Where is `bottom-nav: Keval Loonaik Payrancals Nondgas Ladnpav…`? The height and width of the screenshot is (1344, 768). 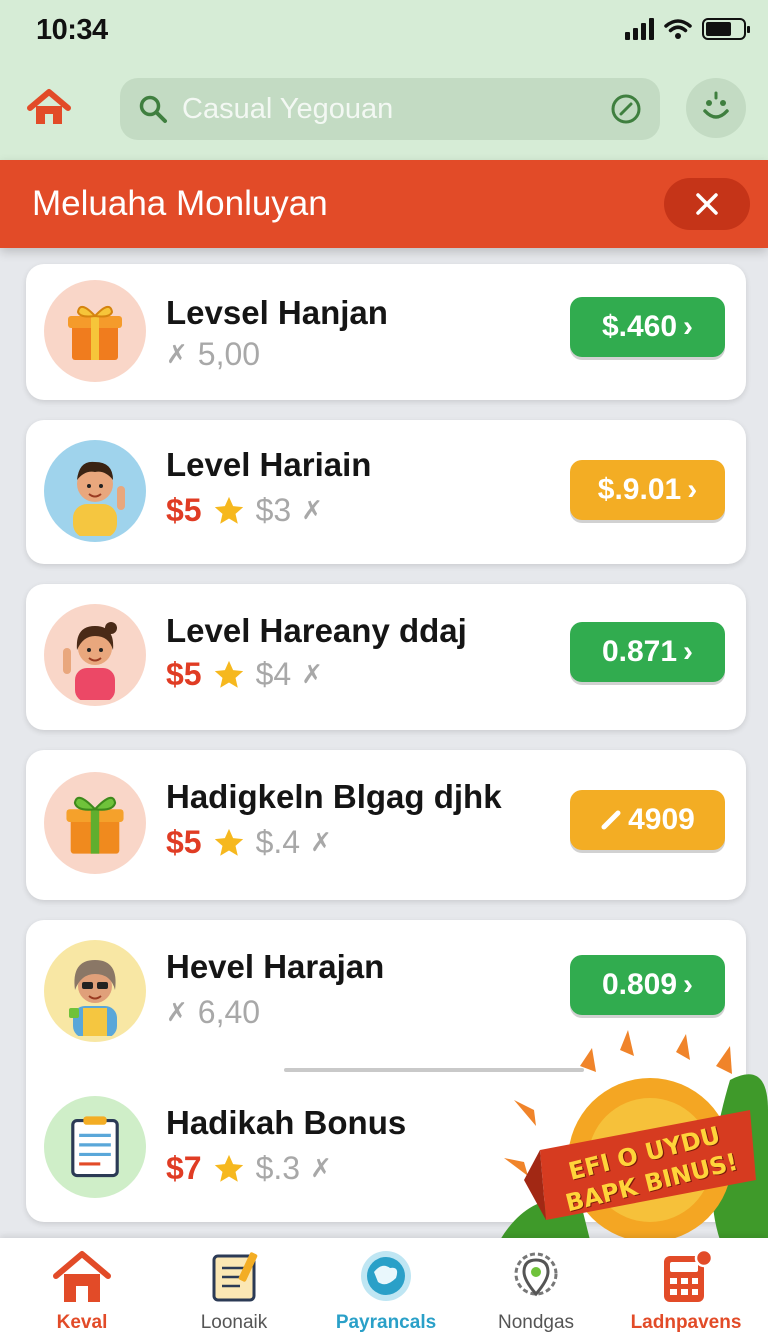 bottom-nav: Keval Loonaik Payrancals Nondgas Ladnpav… is located at coordinates (384, 1291).